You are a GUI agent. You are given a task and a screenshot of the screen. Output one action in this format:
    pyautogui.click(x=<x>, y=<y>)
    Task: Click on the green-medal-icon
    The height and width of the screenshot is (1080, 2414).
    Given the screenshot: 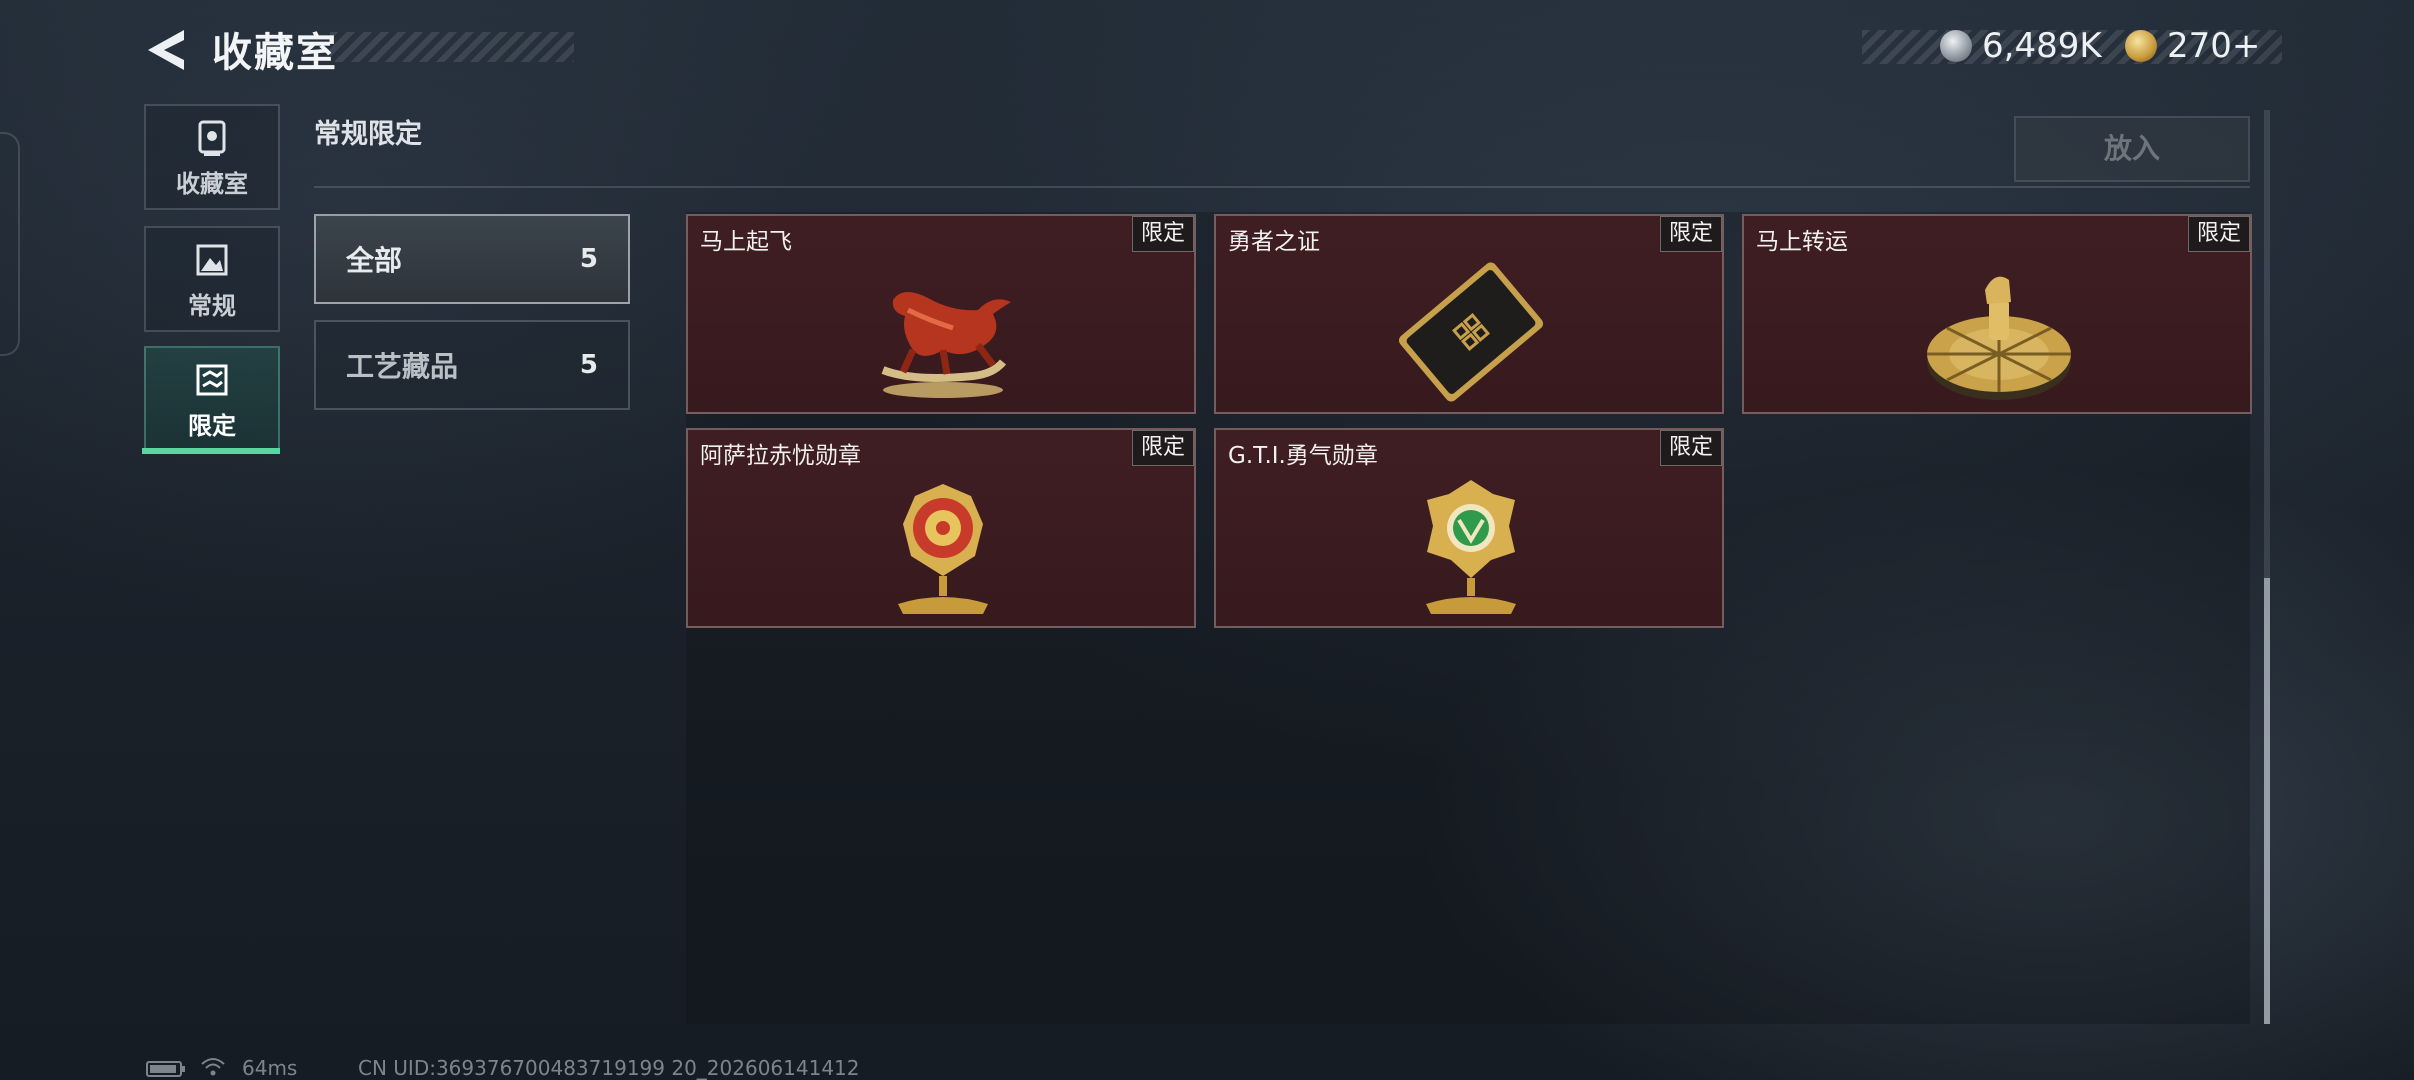 What is the action you would take?
    pyautogui.click(x=1471, y=547)
    